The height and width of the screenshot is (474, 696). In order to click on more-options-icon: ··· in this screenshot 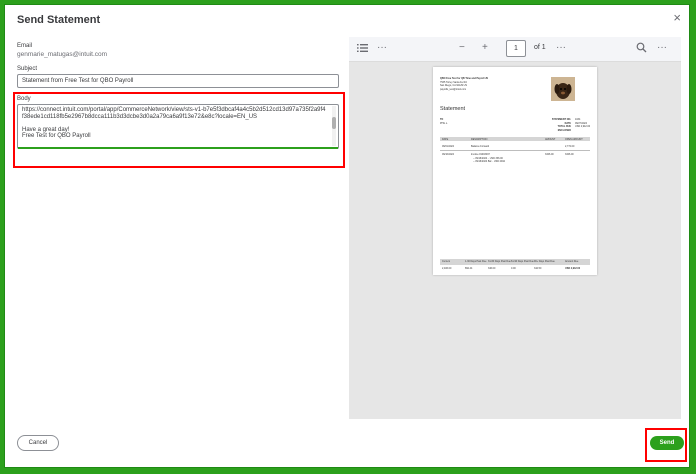, I will do `click(382, 48)`.